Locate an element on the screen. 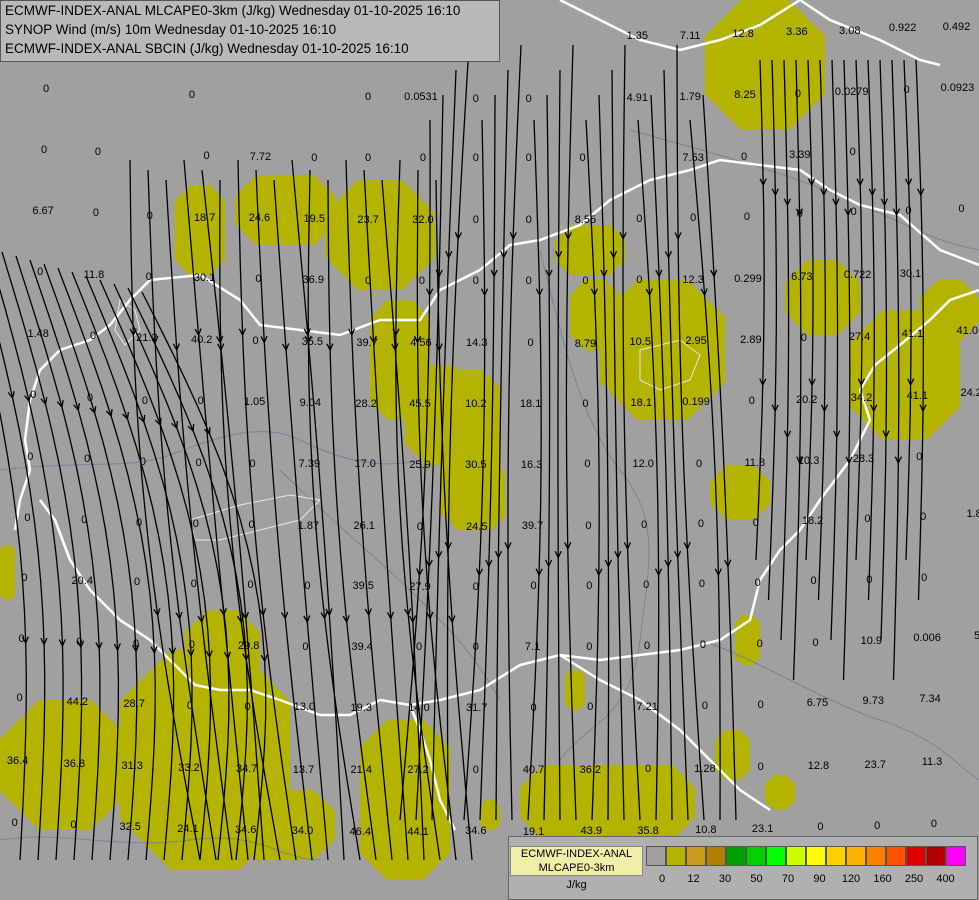 This screenshot has width=979, height=900. sbcin-value: 1.28 is located at coordinates (705, 768).